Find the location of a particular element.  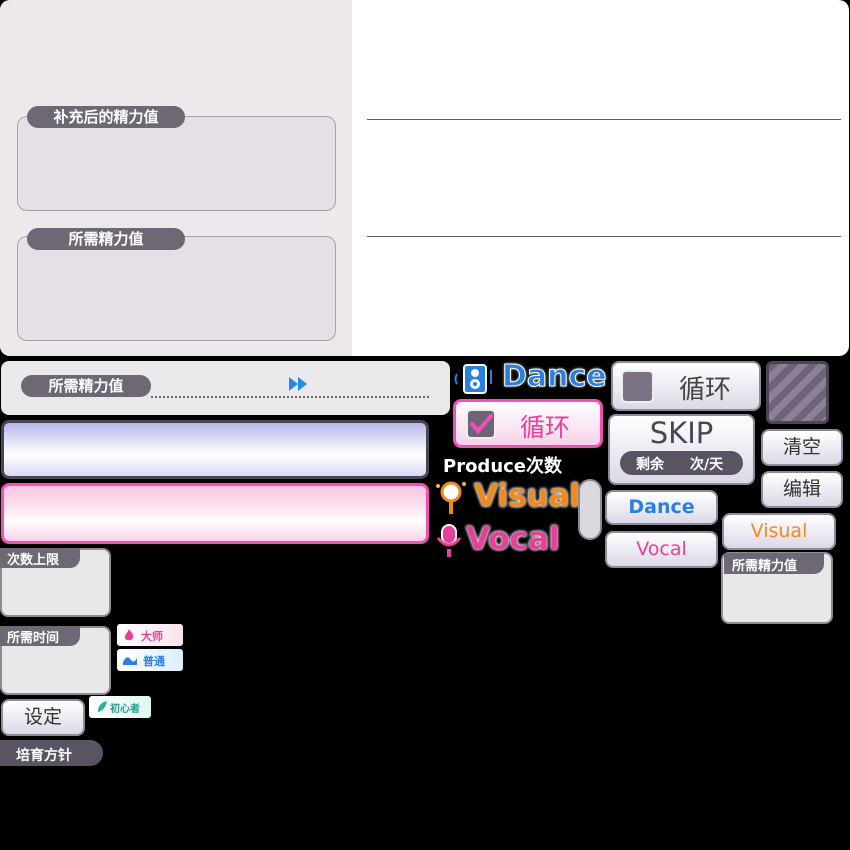

skip-title: SKIP is located at coordinates (681, 433).